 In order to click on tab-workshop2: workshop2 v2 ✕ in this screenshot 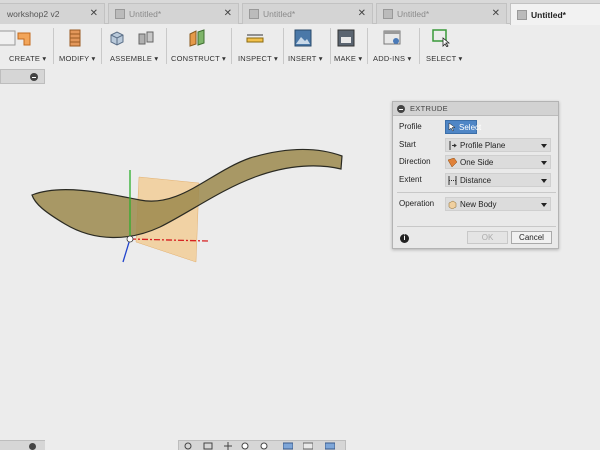, I will do `click(52, 13)`.